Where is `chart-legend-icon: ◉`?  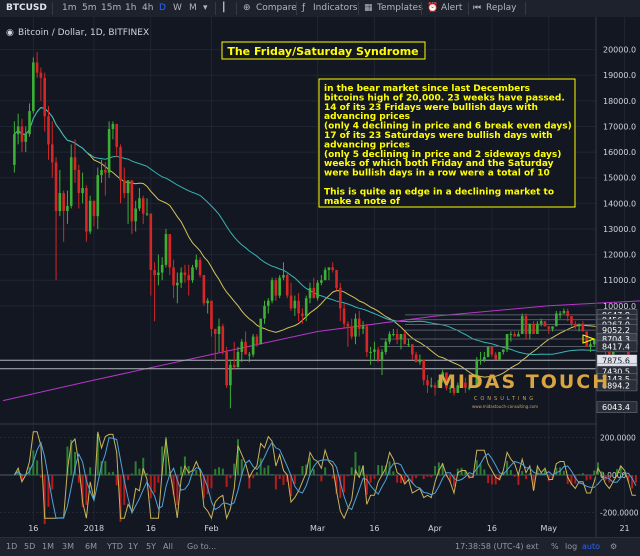 chart-legend-icon: ◉ is located at coordinates (10, 33).